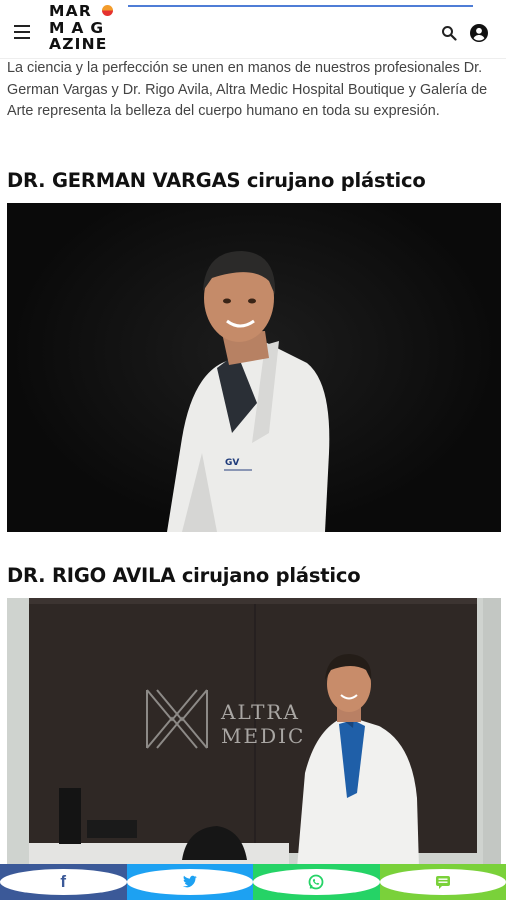 This screenshot has width=506, height=900. I want to click on facebook-icon: f, so click(63, 882).